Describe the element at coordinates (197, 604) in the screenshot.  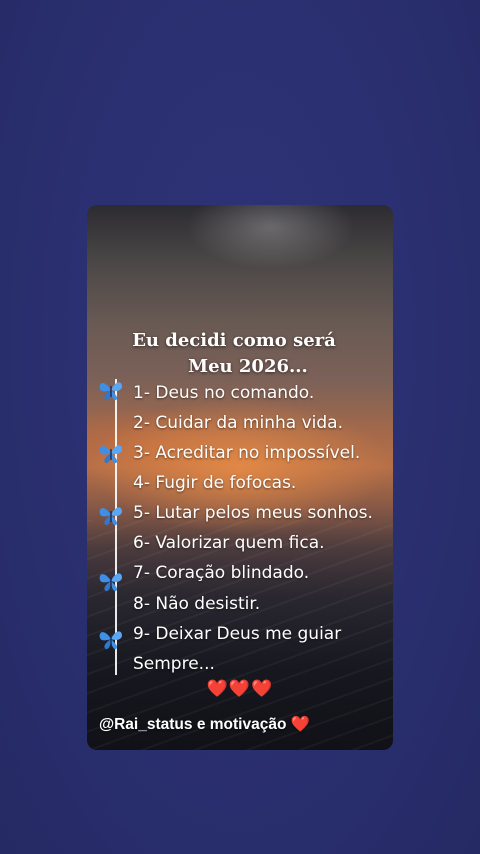
I see `list-item: 8- Não desistir.` at that location.